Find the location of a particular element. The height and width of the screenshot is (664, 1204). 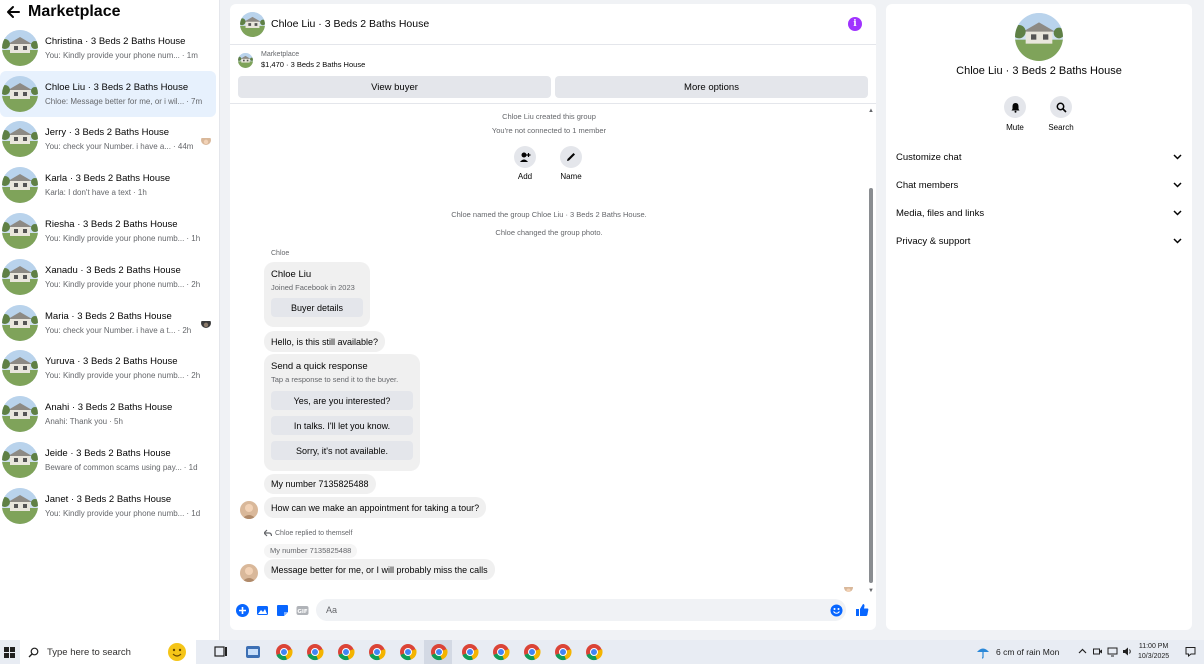

taskbar-search-placeholder: Type here to search is located at coordinates (89, 652).